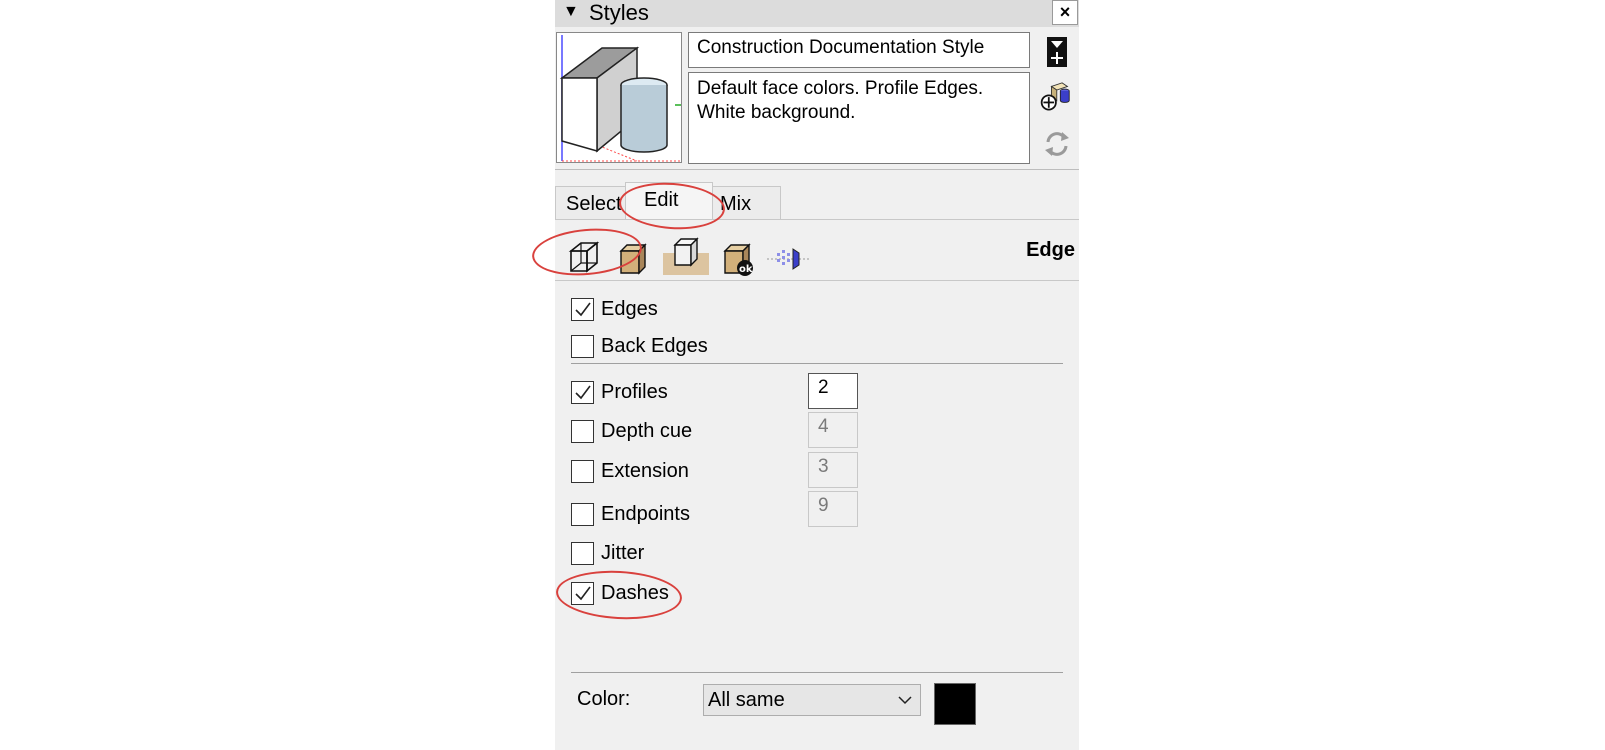 This screenshot has width=1605, height=750. Describe the element at coordinates (635, 592) in the screenshot. I see `dashes-label: Dashes` at that location.